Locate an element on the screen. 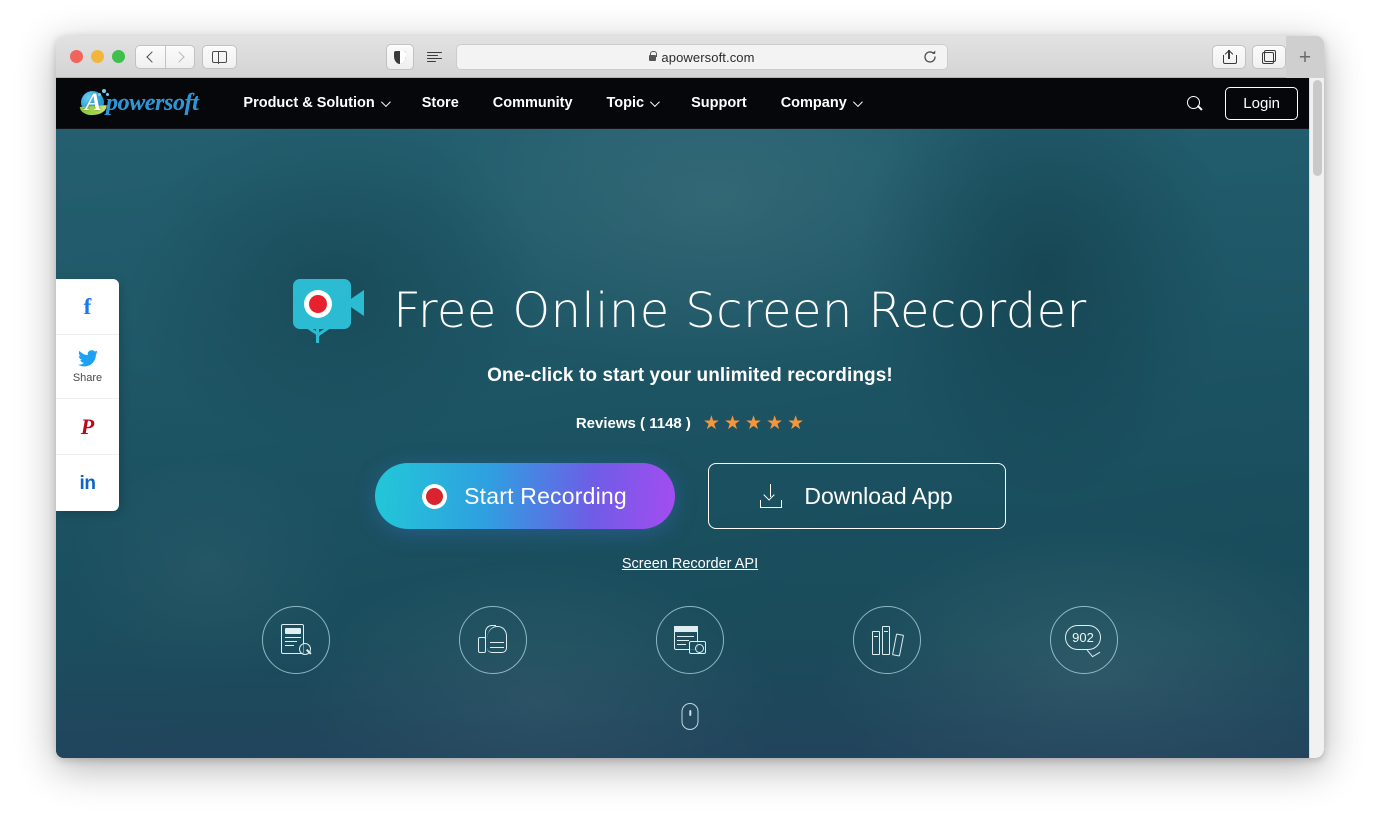  privacy-shield-icon is located at coordinates (400, 57).